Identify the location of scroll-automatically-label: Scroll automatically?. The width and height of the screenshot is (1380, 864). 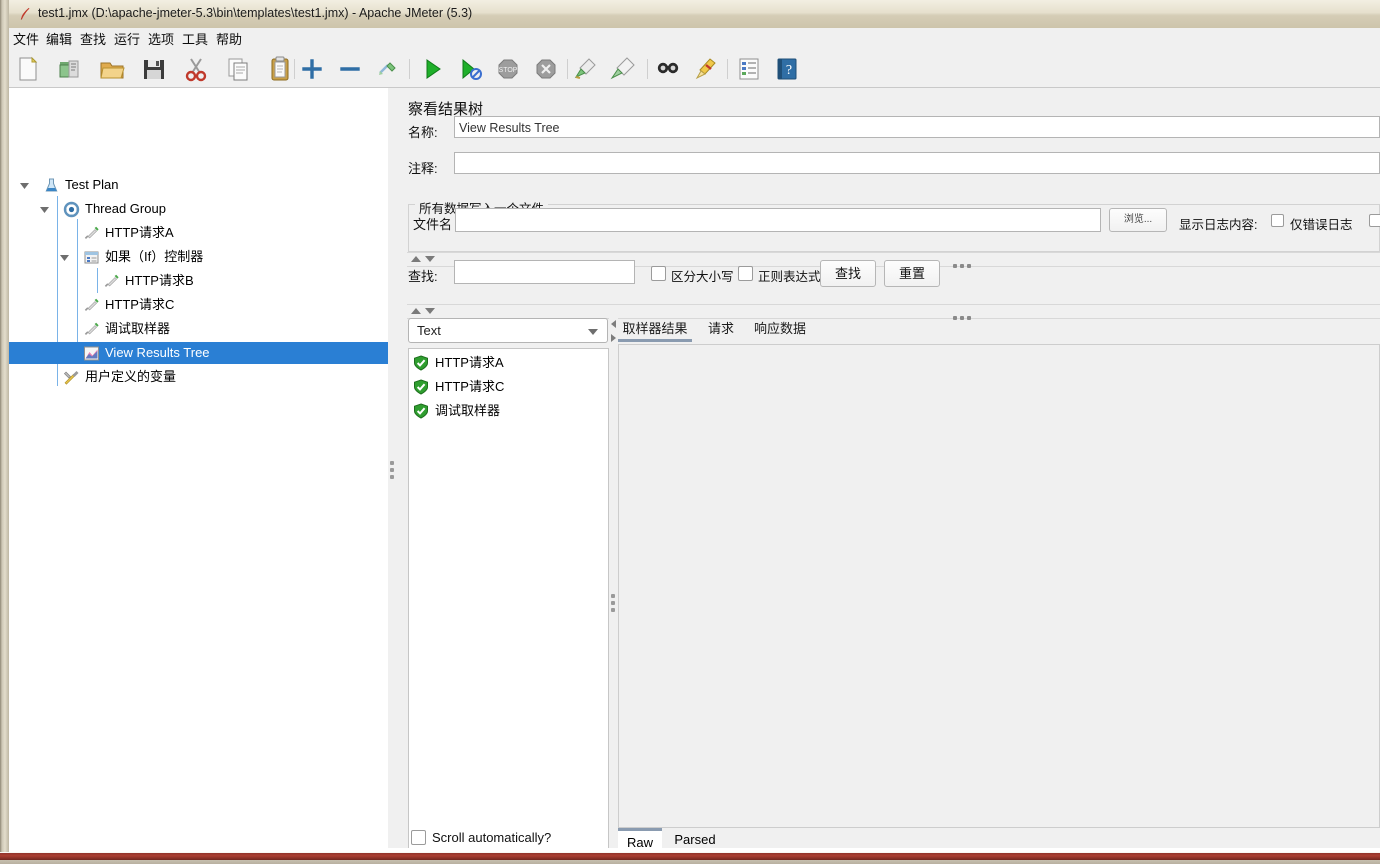
(492, 837).